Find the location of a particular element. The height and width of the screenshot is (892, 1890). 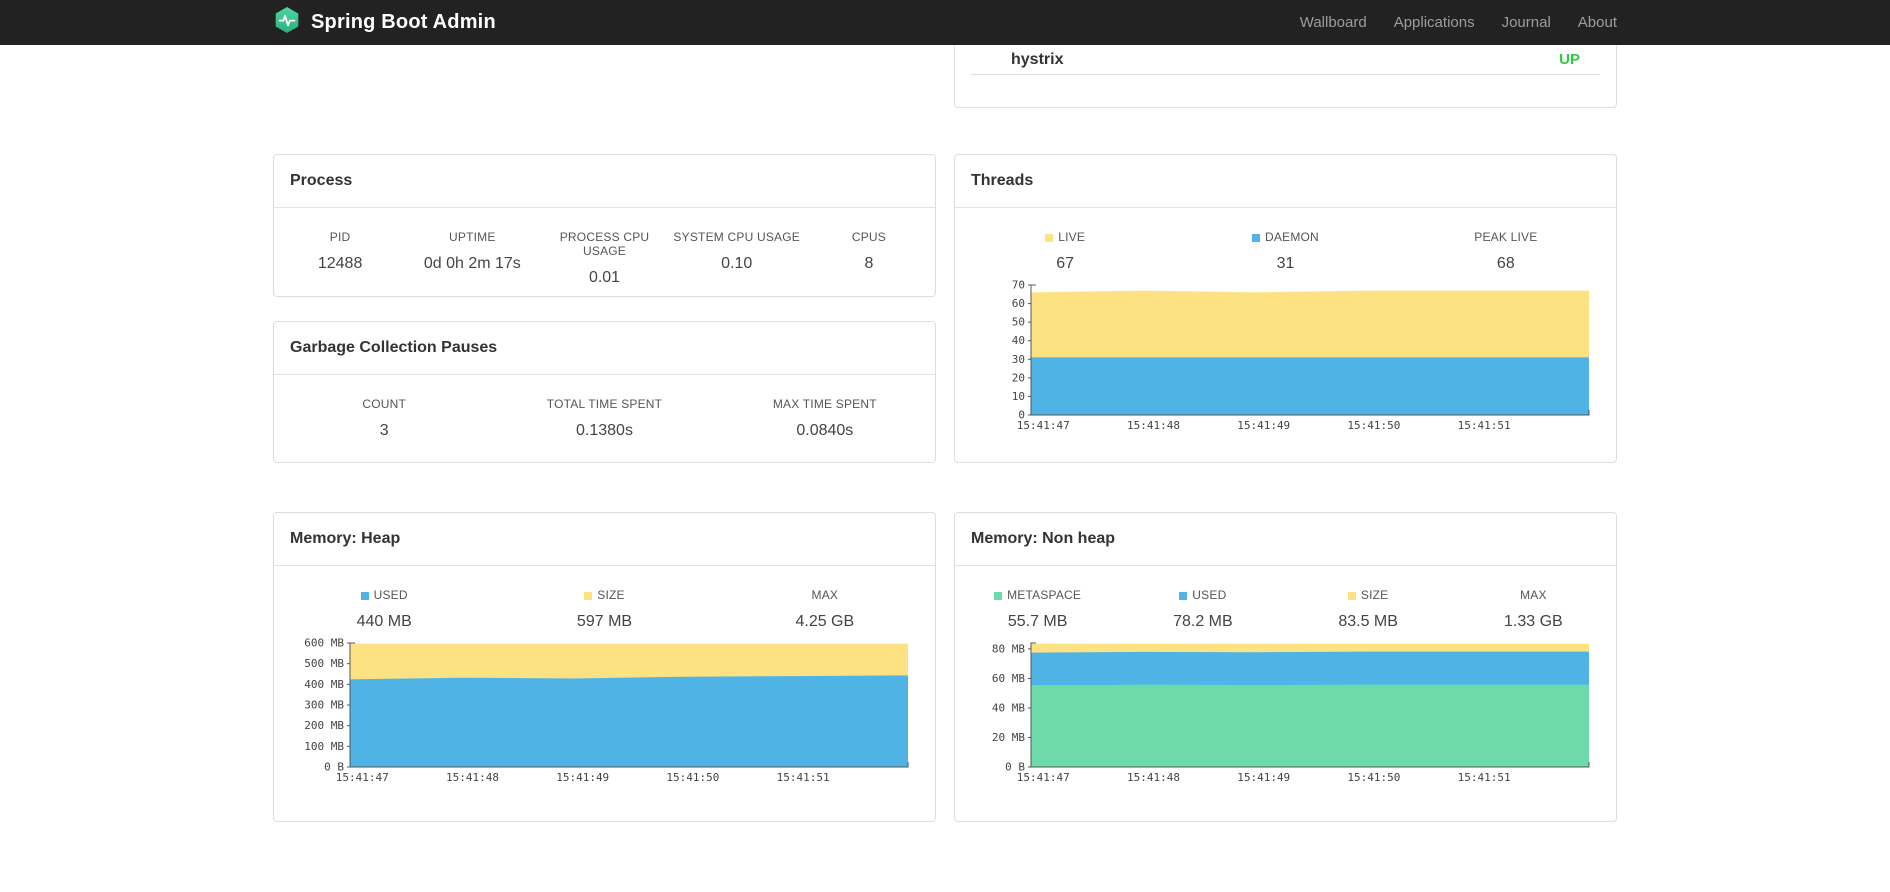

process-panel-title: Process is located at coordinates (604, 181).